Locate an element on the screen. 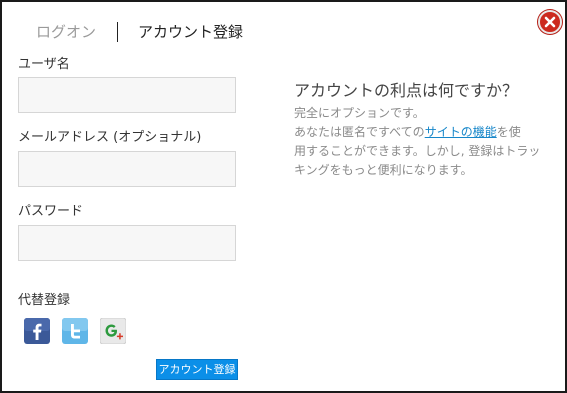 This screenshot has height=393, width=567. alt-register-label: 代替登録 is located at coordinates (44, 300).